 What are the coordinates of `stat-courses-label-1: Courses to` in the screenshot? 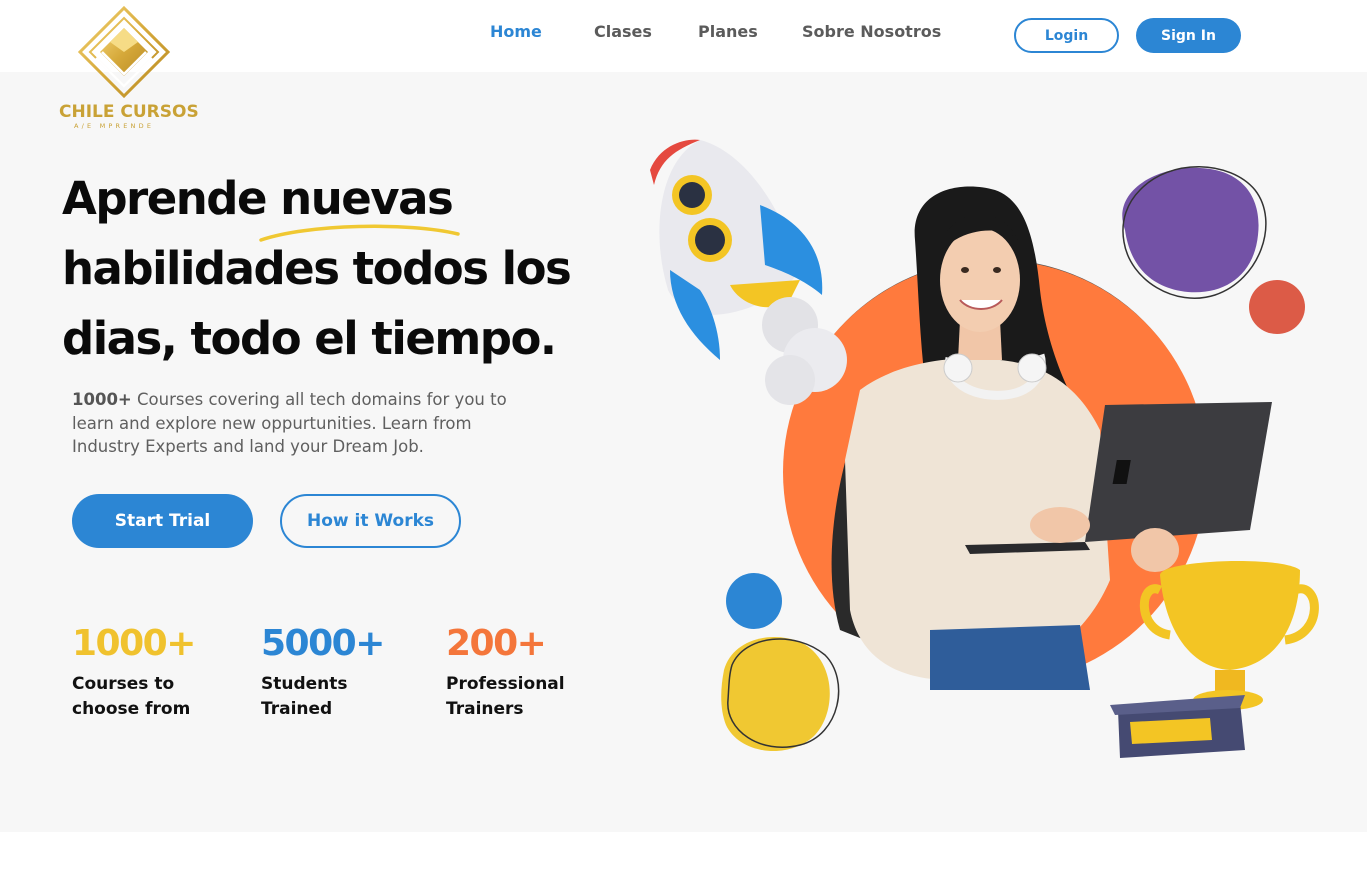 It's located at (123, 684).